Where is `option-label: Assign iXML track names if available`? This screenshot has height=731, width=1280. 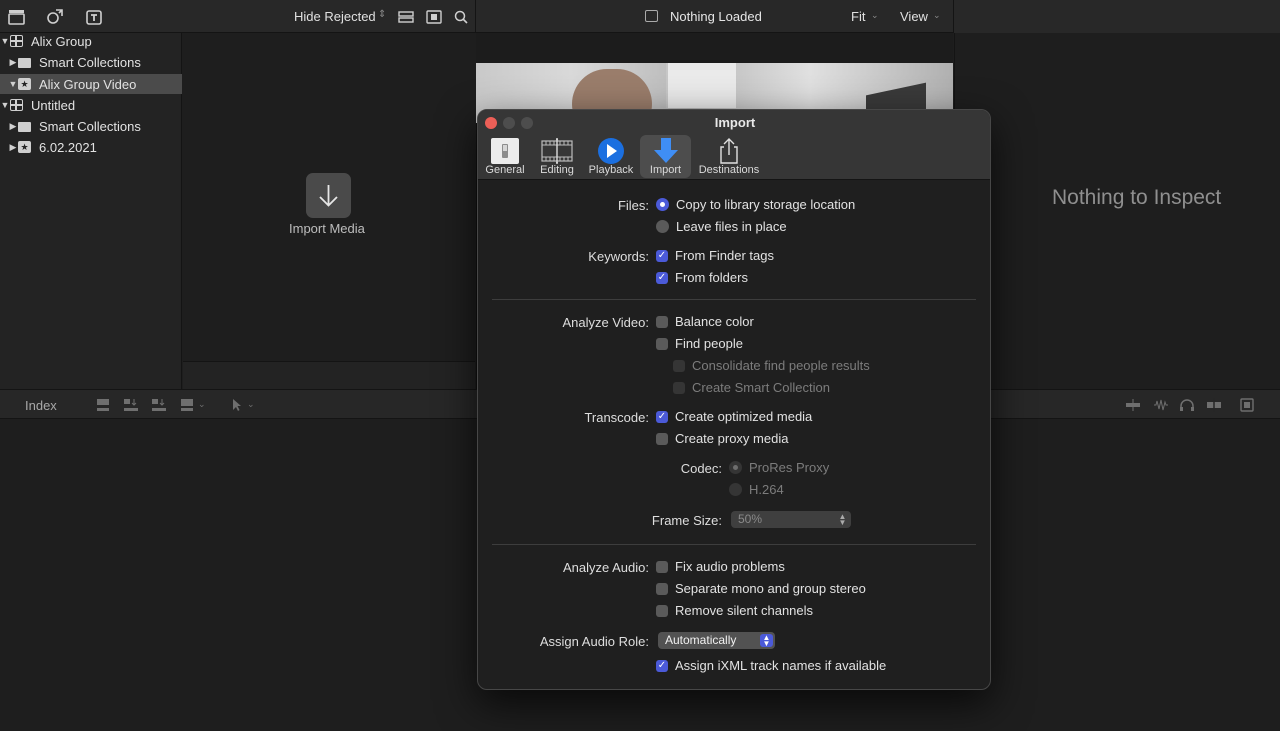
option-label: Assign iXML track names if available is located at coordinates (781, 665).